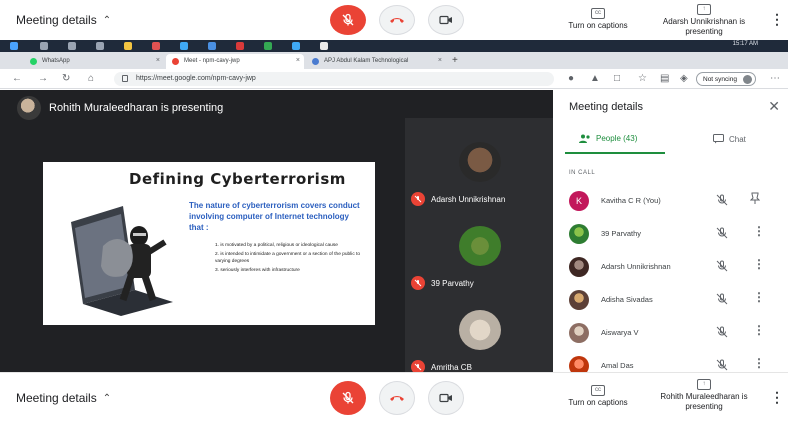 The image size is (788, 428). I want to click on reload-icon: ↻, so click(66, 78).